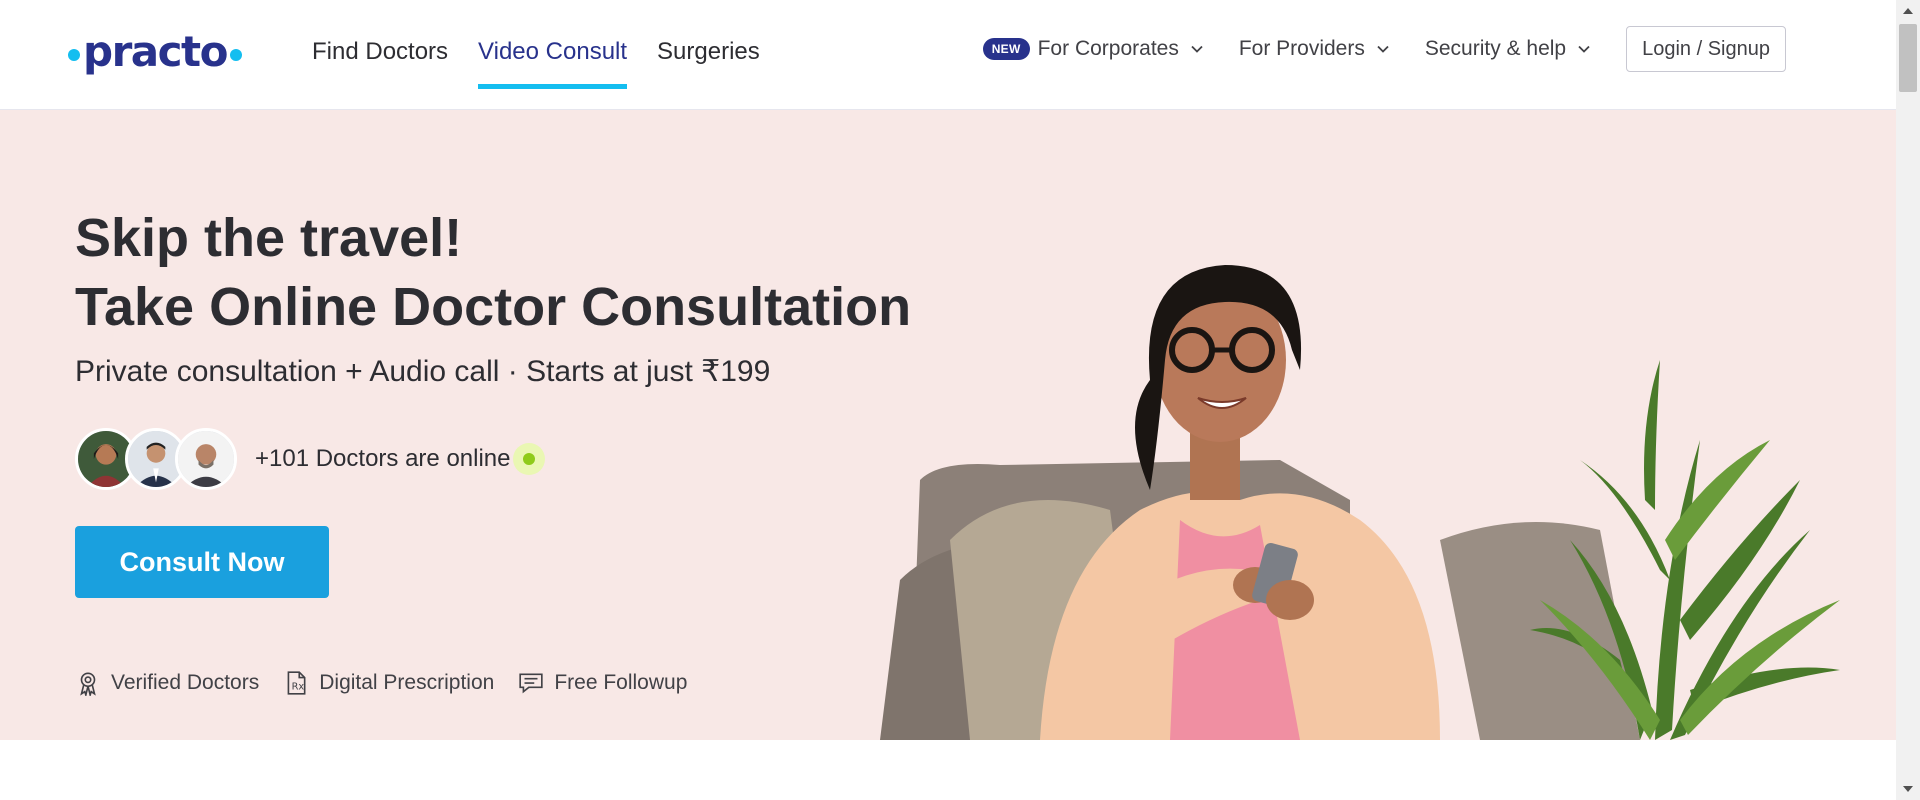  I want to click on online-status-dot, so click(528, 459).